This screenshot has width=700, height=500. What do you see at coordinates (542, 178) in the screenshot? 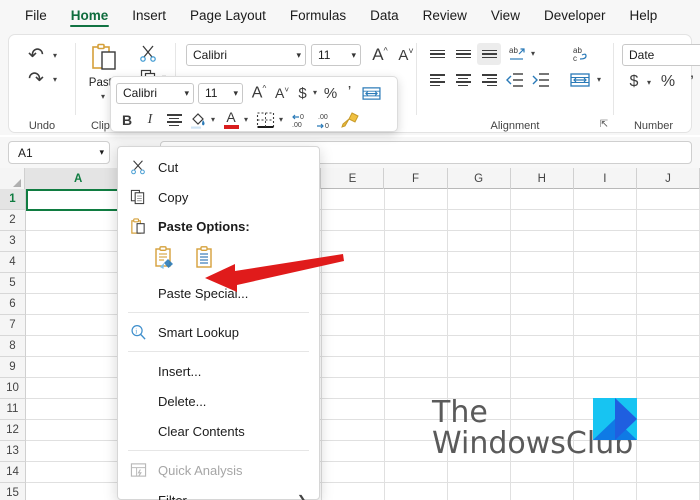
I see `column-header-H: H` at bounding box center [542, 178].